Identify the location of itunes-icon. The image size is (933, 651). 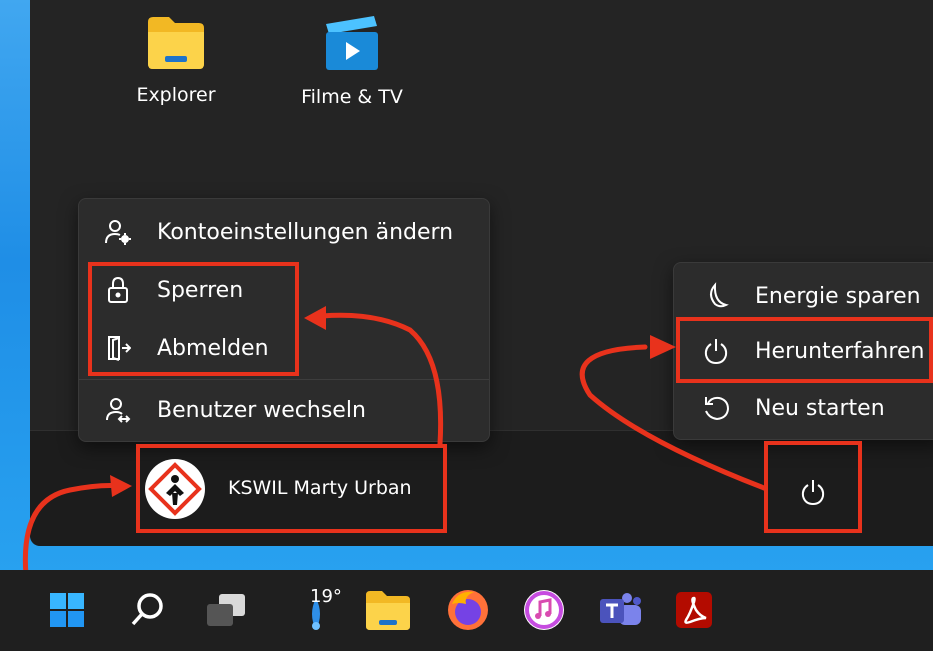
(544, 610).